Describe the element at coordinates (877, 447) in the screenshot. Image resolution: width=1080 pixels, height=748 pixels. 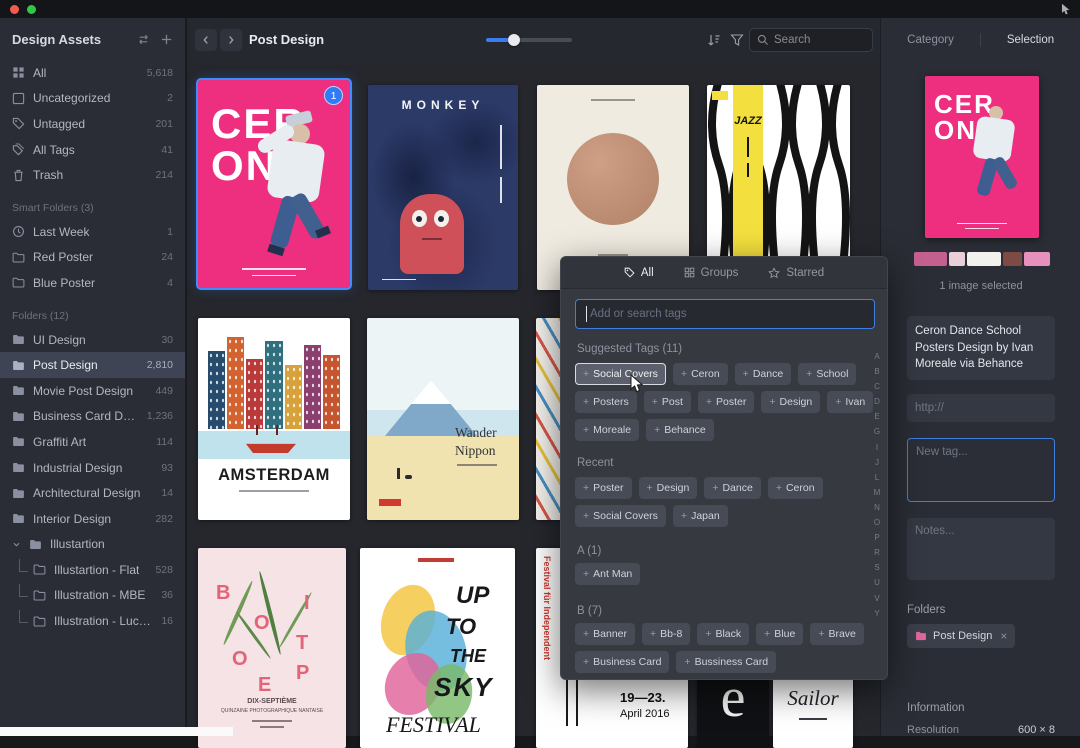
I see `alpha-letter: I` at that location.